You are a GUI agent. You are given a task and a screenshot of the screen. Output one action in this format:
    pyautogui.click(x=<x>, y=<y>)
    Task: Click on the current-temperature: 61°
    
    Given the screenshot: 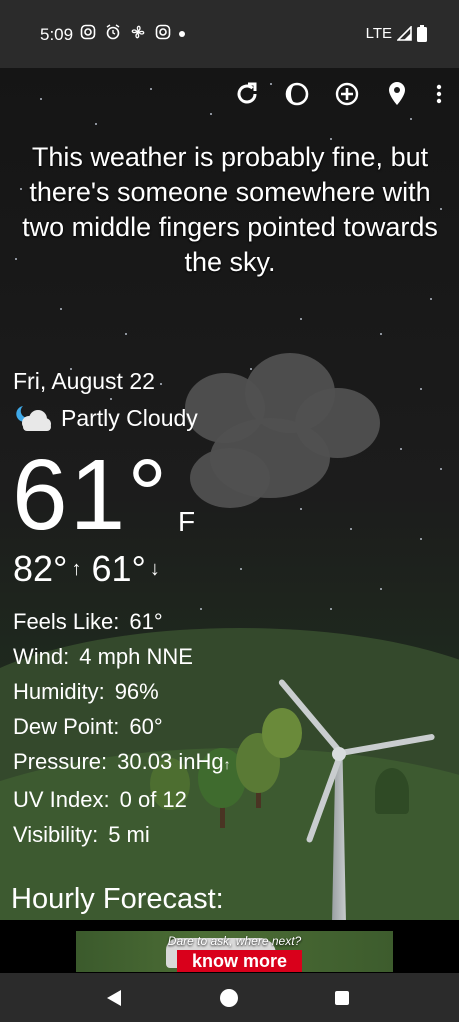 What is the action you would take?
    pyautogui.click(x=91, y=495)
    